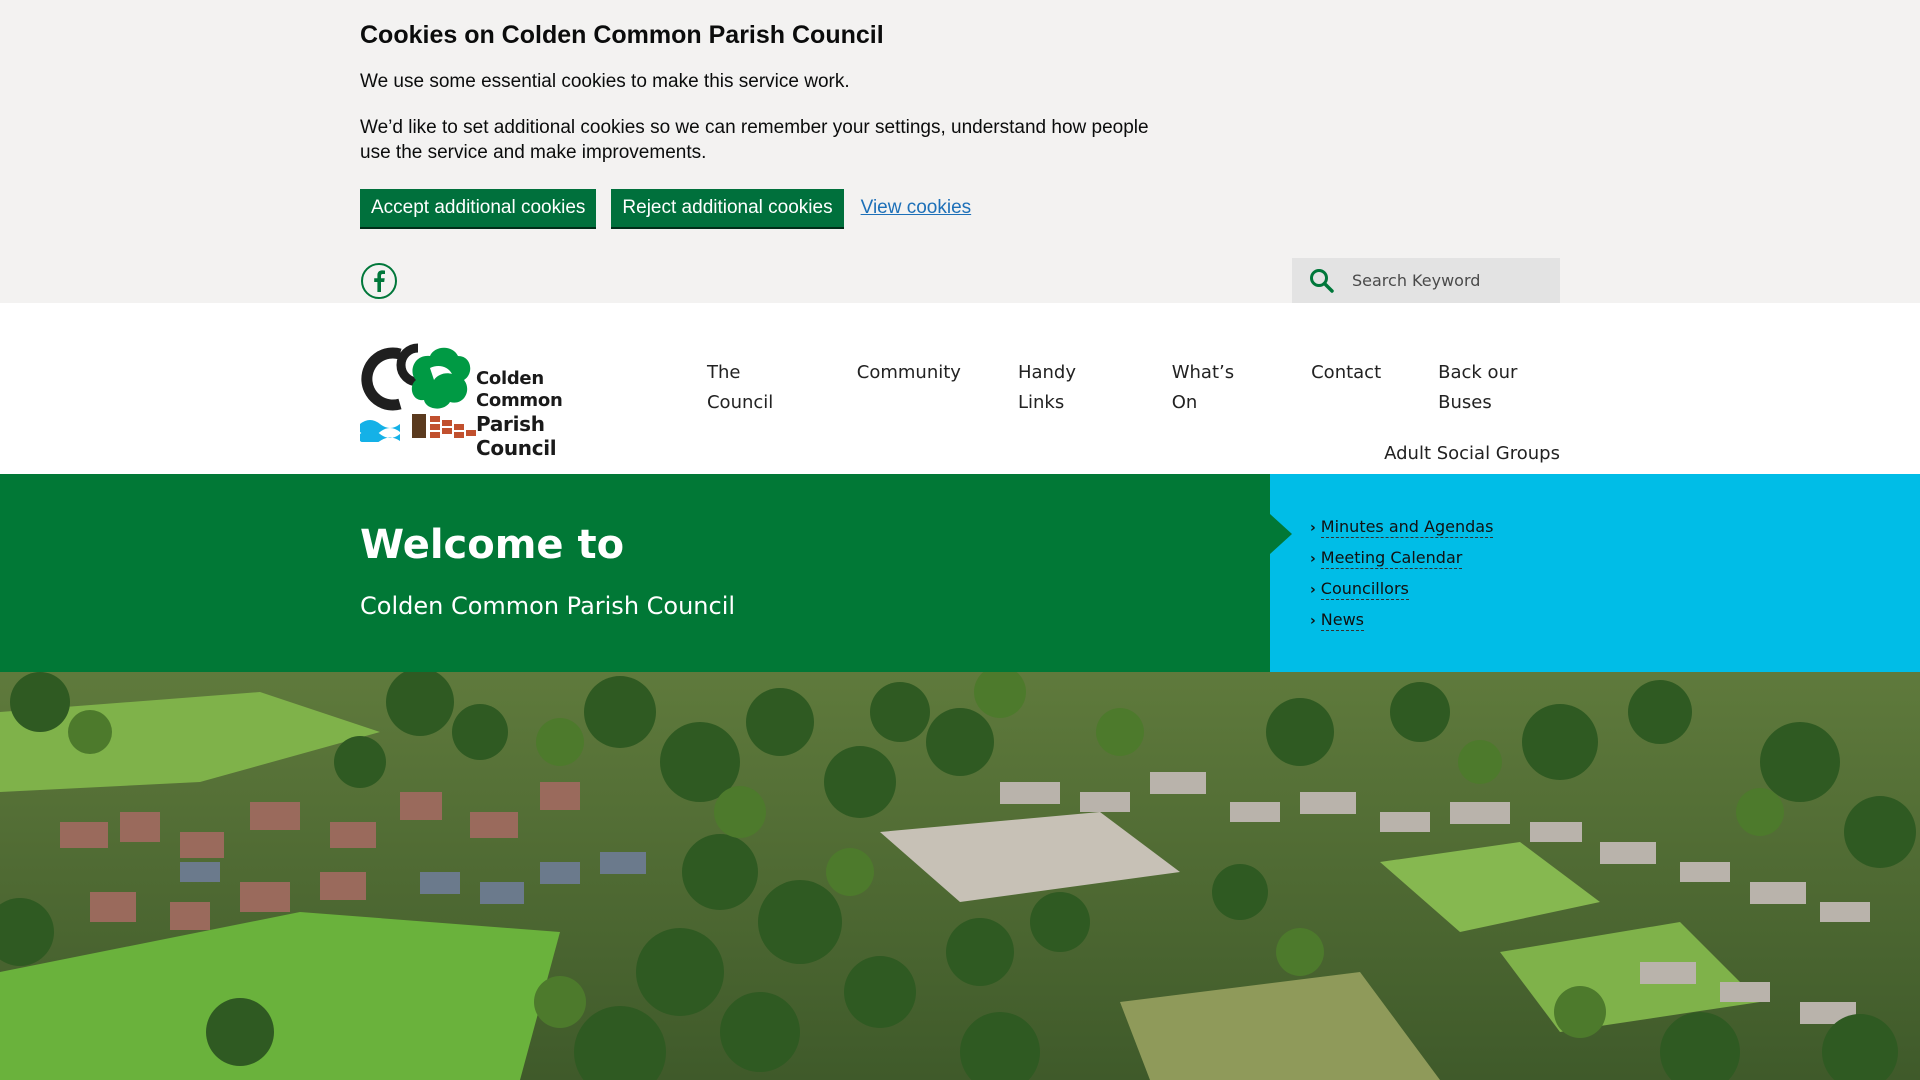  I want to click on logo-emblem-icon, so click(418, 394).